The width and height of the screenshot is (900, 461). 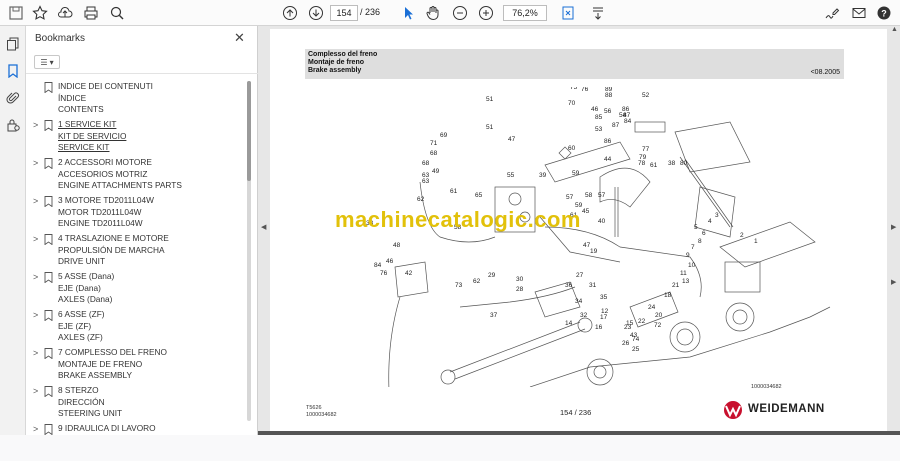 I want to click on fit-page-icon, so click(x=568, y=13).